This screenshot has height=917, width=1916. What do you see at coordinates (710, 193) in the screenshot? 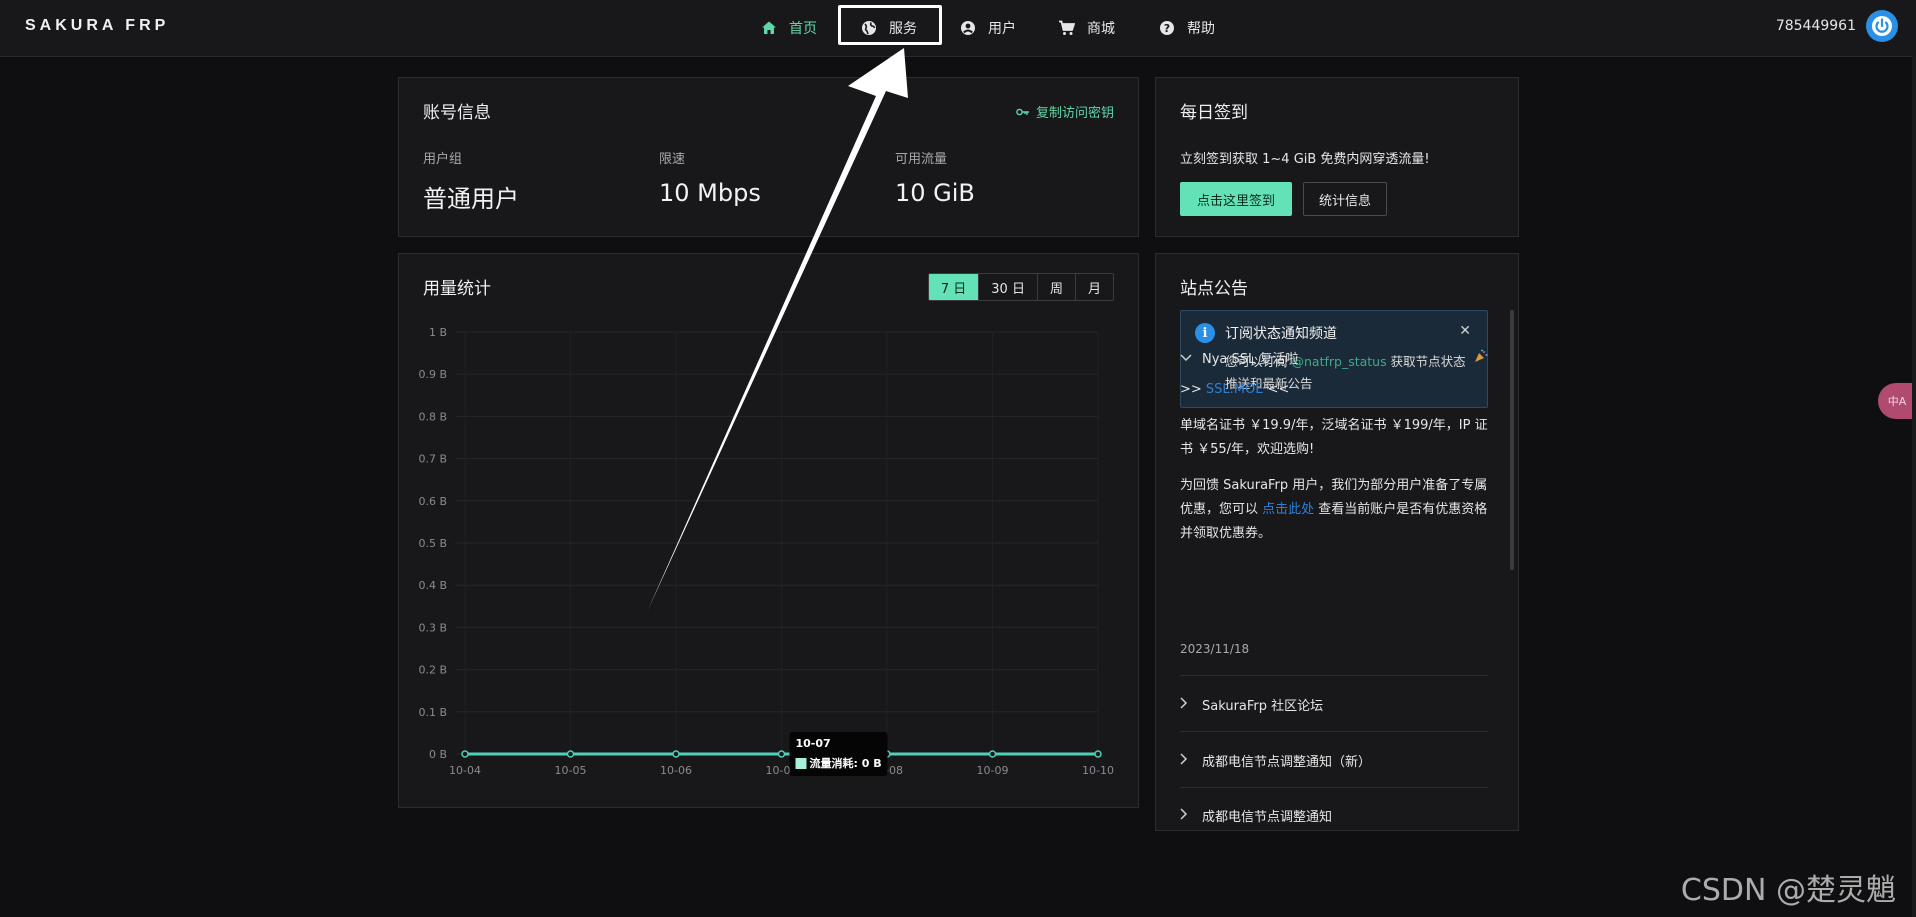
I see `stat-value: 10 Mbps` at bounding box center [710, 193].